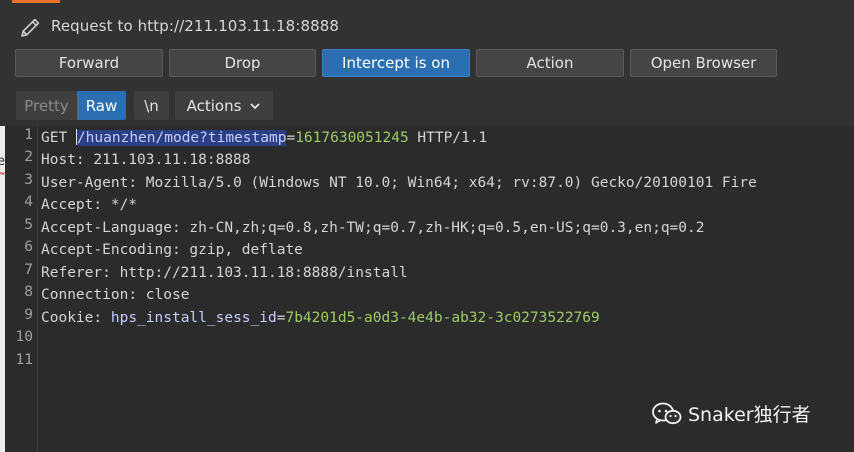  Describe the element at coordinates (703, 63) in the screenshot. I see `open-browser-button: Open Browser` at that location.